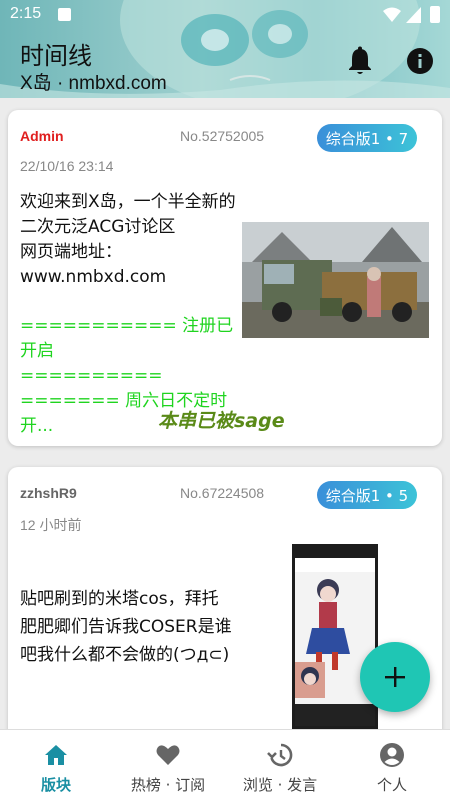  I want to click on history-icon, so click(280, 755).